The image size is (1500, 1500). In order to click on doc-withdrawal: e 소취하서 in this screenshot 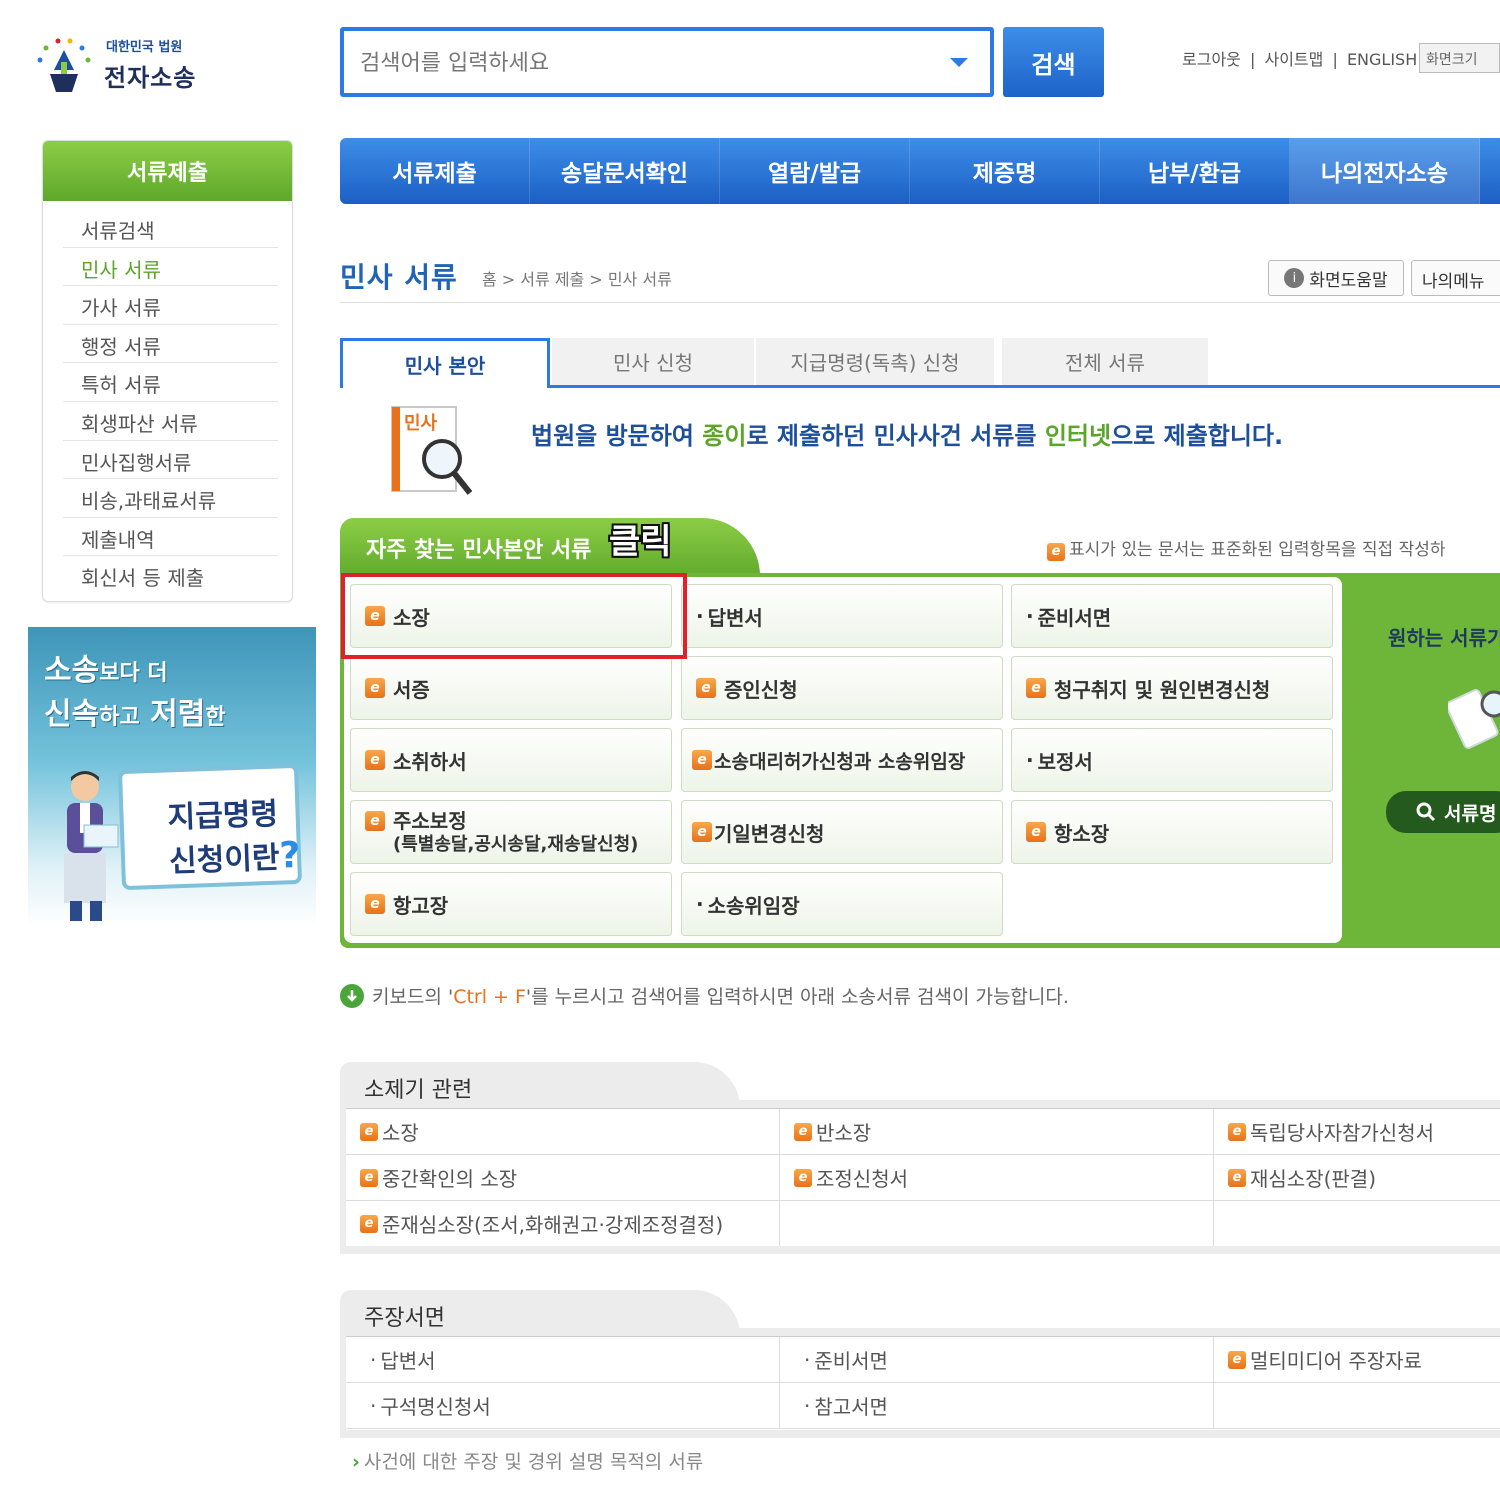, I will do `click(511, 760)`.